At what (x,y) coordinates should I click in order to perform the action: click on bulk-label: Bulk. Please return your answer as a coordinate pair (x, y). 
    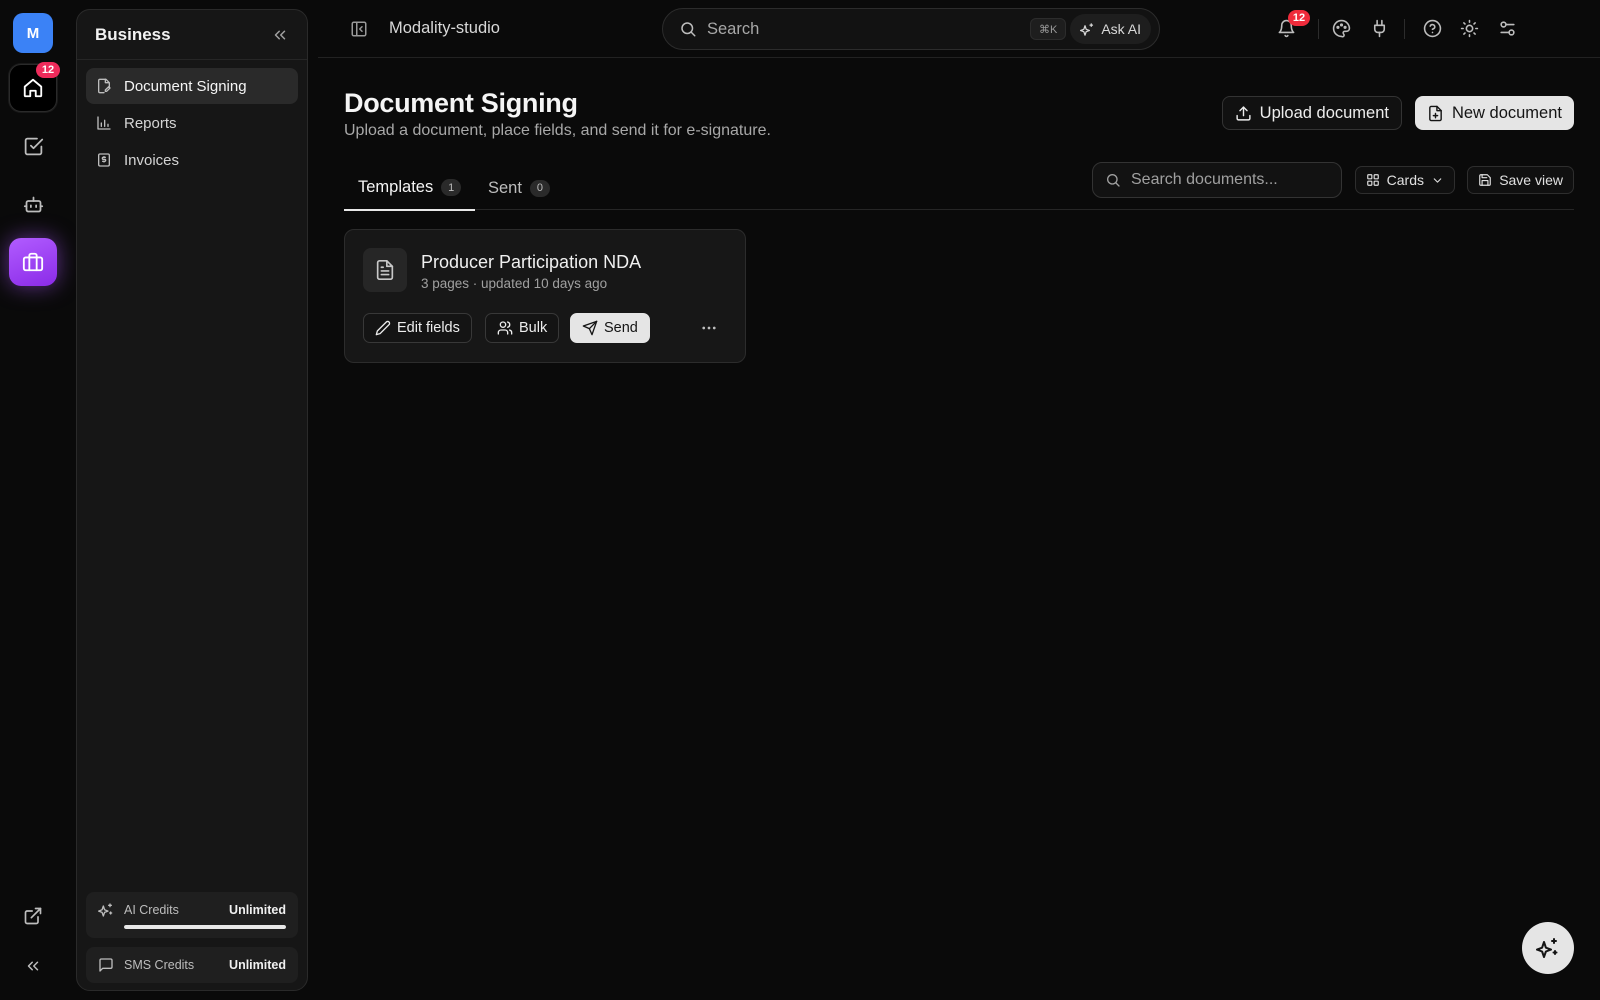
    Looking at the image, I should click on (533, 328).